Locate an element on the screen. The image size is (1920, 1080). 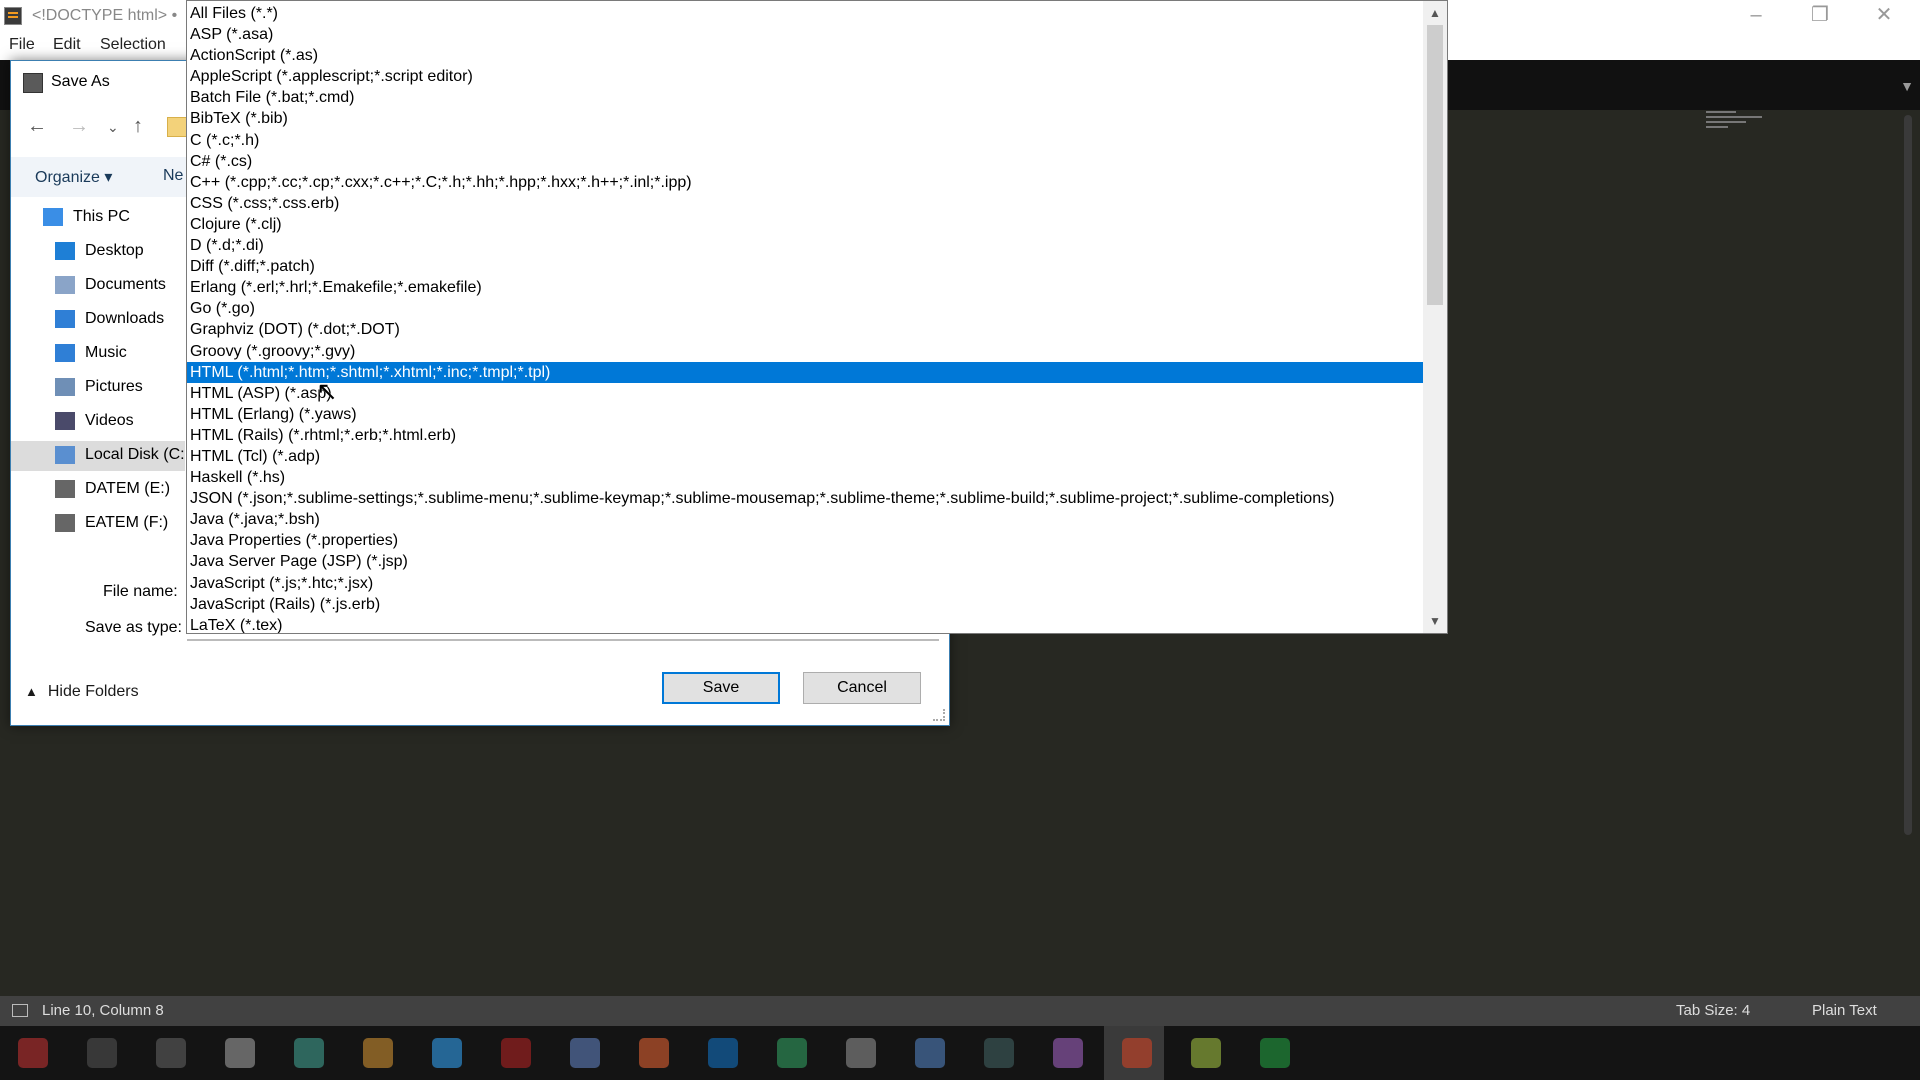
folder-icon is located at coordinates (177, 127).